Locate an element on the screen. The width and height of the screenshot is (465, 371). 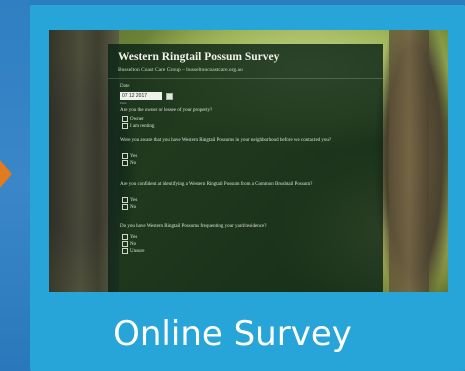
date-field: 07 12 2017 is located at coordinates (141, 96).